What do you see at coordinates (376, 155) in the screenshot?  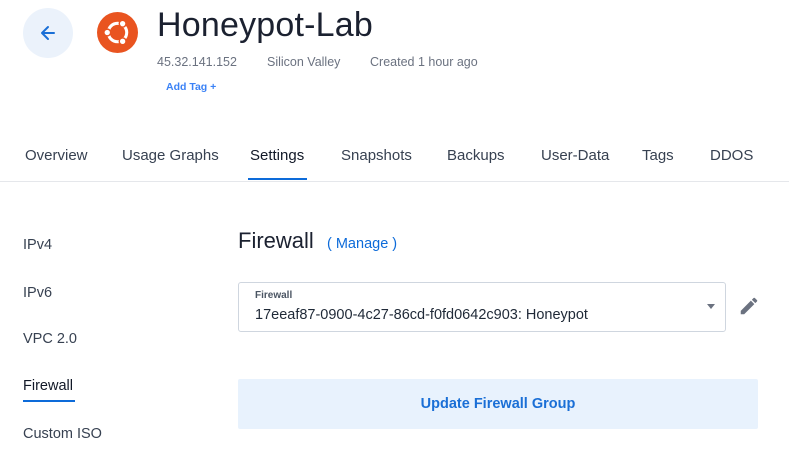 I see `tab-snapshots: Snapshots` at bounding box center [376, 155].